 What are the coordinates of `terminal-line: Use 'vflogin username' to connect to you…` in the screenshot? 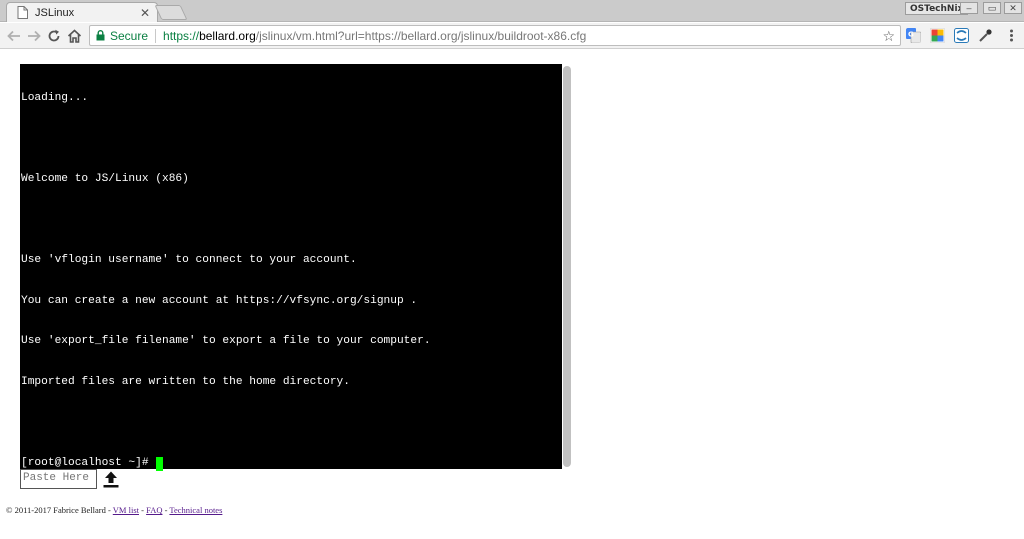 It's located at (189, 260).